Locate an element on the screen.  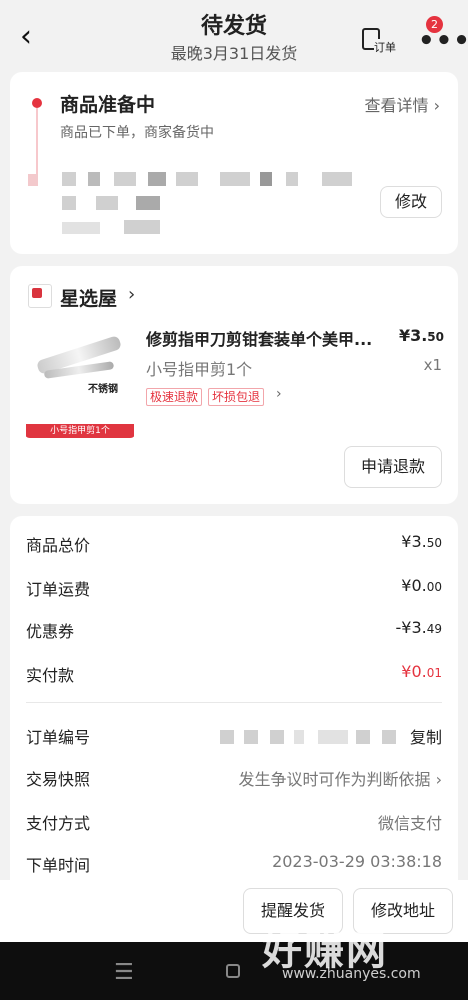
info-label: 支付方式 is located at coordinates (58, 823).